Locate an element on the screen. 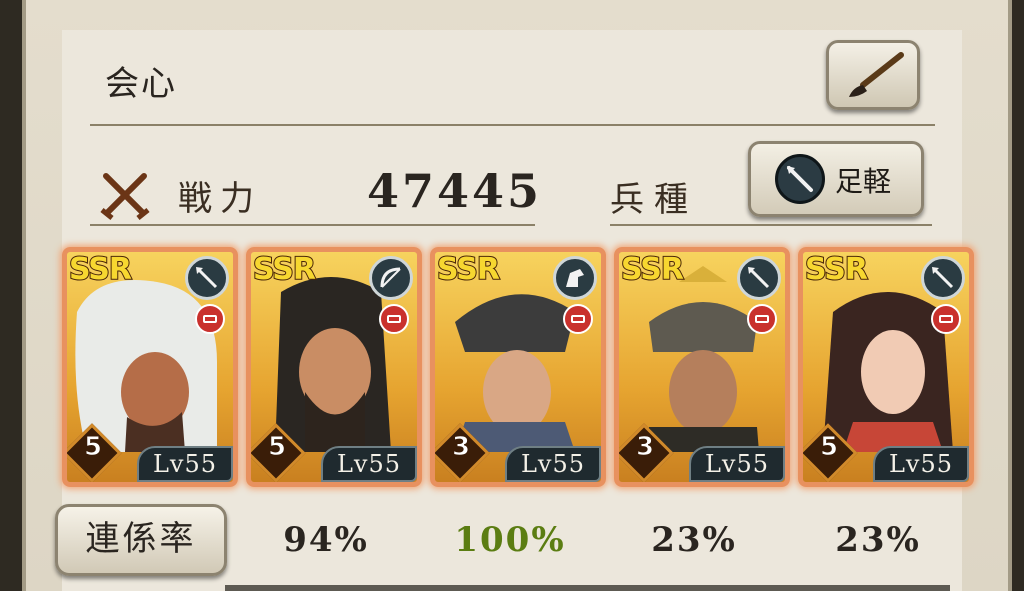 Image resolution: width=1024 pixels, height=591 pixels. general-card-3: SSR 3 Lv55 is located at coordinates (518, 367).